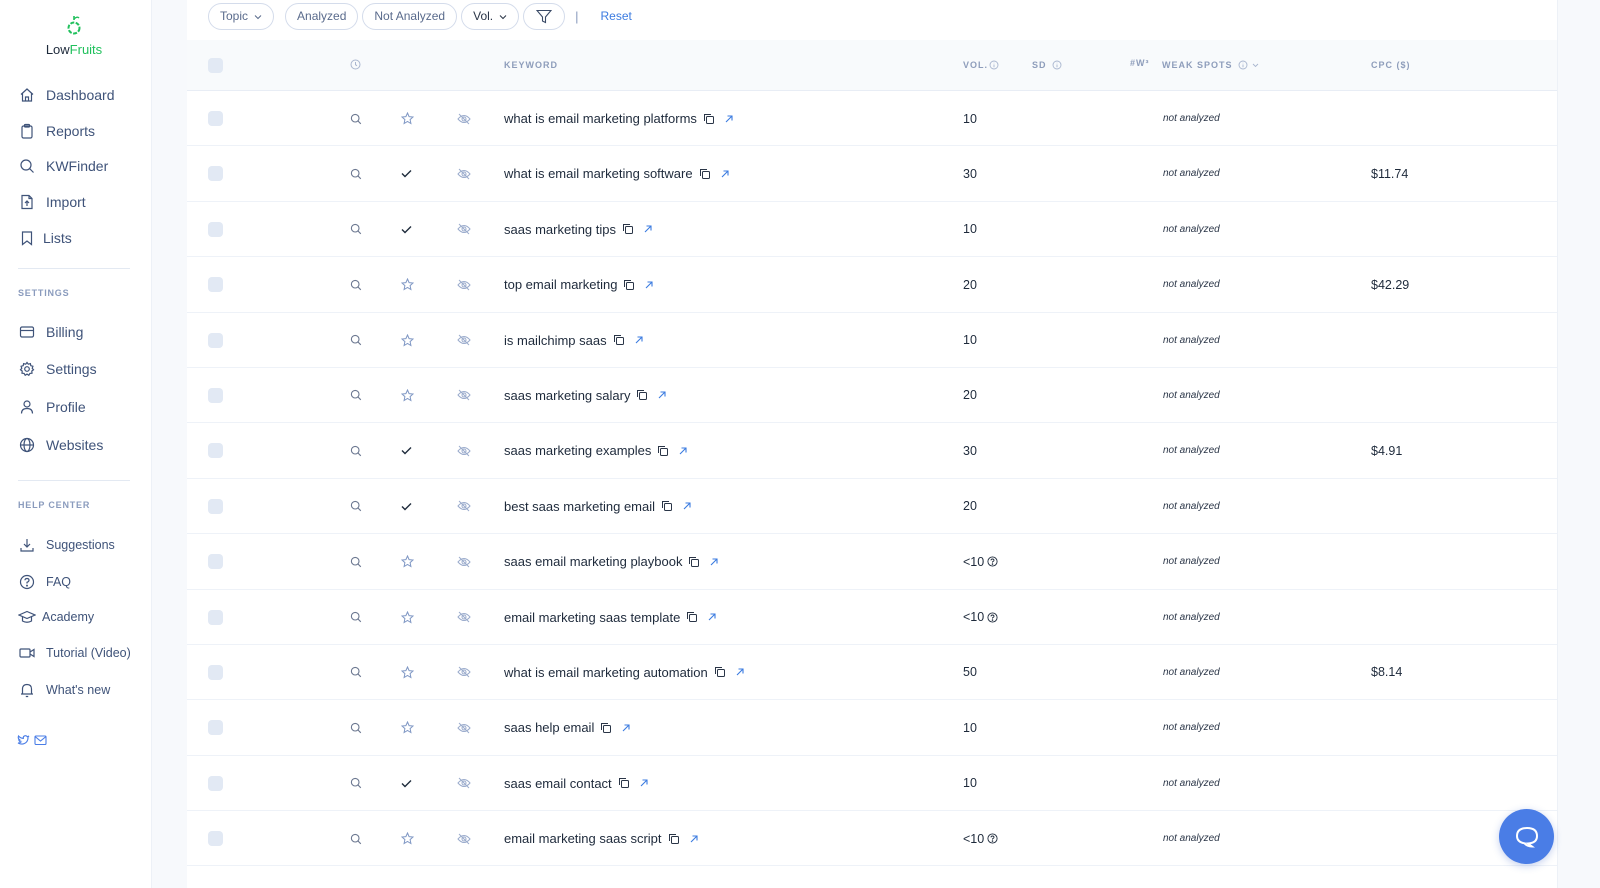  What do you see at coordinates (558, 783) in the screenshot?
I see `keyword-text: saas email contact` at bounding box center [558, 783].